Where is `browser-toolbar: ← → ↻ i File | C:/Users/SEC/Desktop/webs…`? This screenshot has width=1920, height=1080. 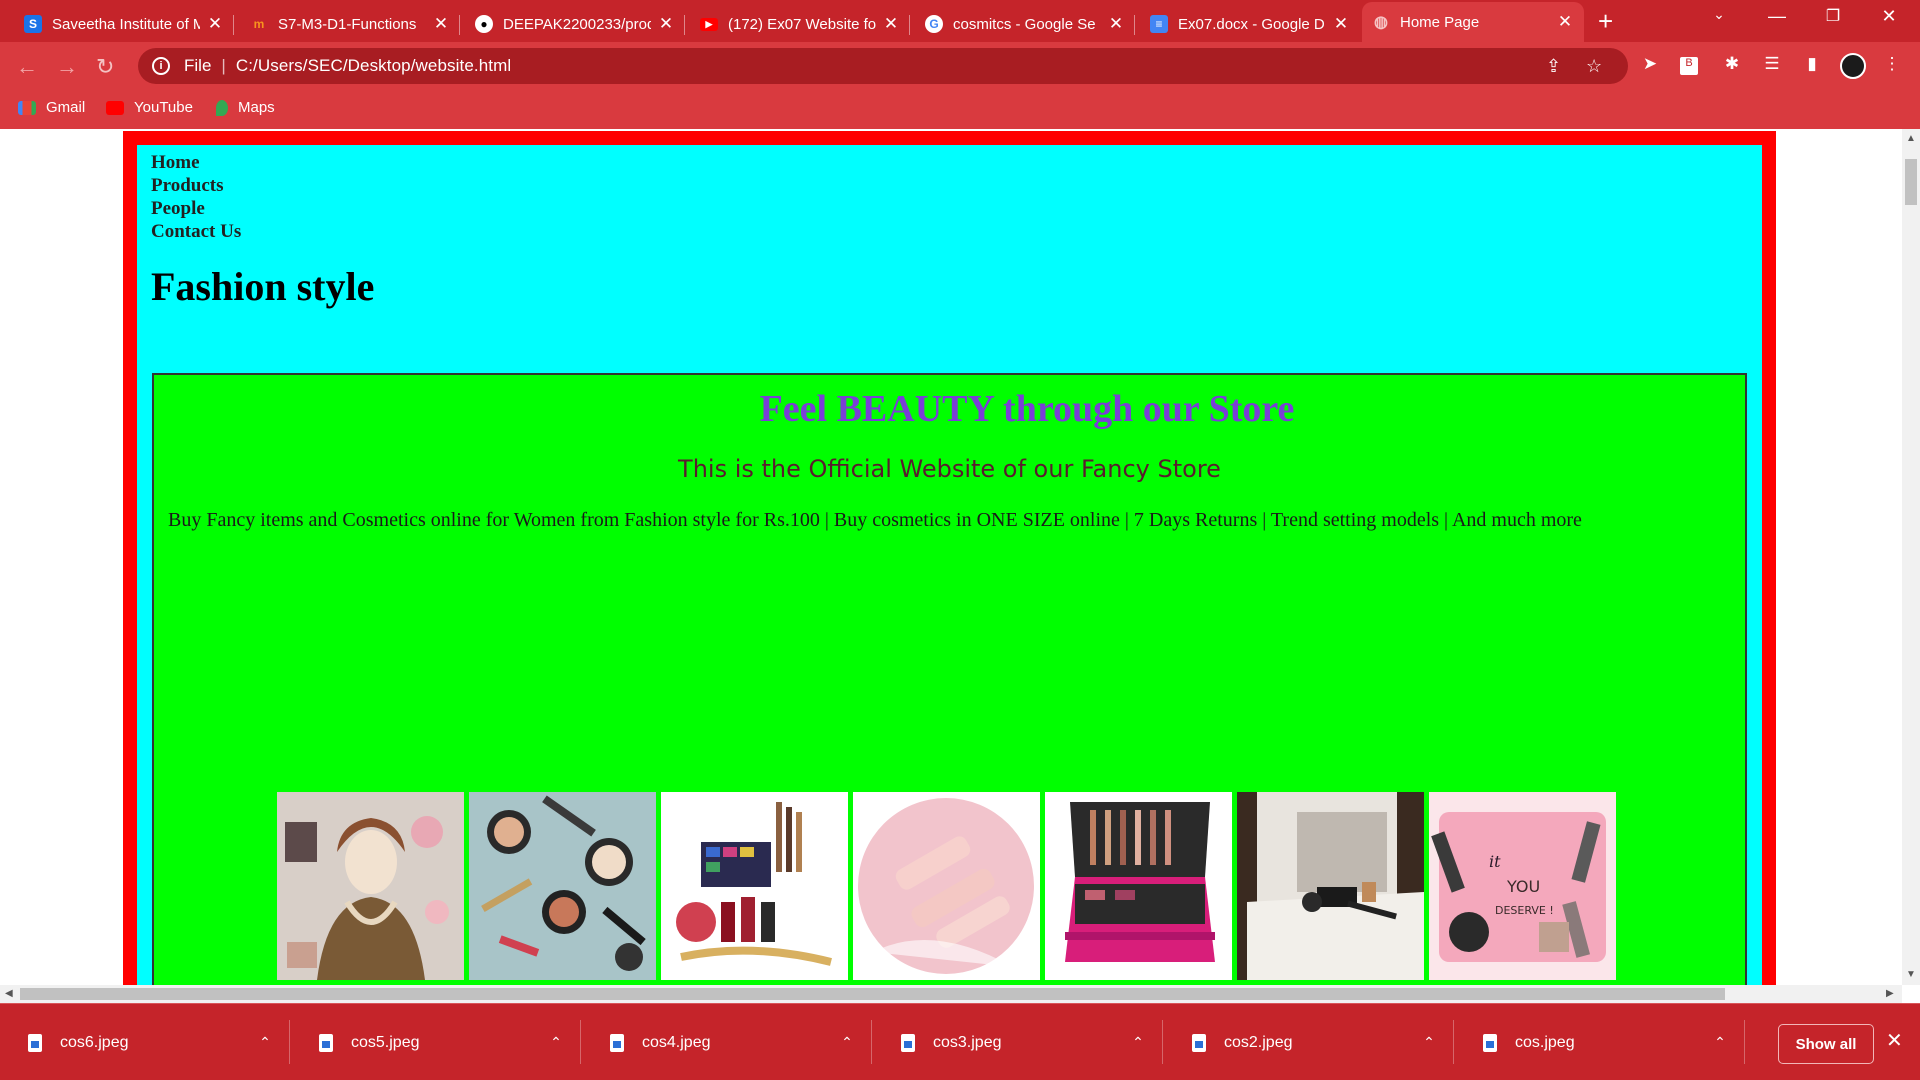
browser-toolbar: ← → ↻ i File | C:/Users/SEC/Desktop/webs… is located at coordinates (960, 66).